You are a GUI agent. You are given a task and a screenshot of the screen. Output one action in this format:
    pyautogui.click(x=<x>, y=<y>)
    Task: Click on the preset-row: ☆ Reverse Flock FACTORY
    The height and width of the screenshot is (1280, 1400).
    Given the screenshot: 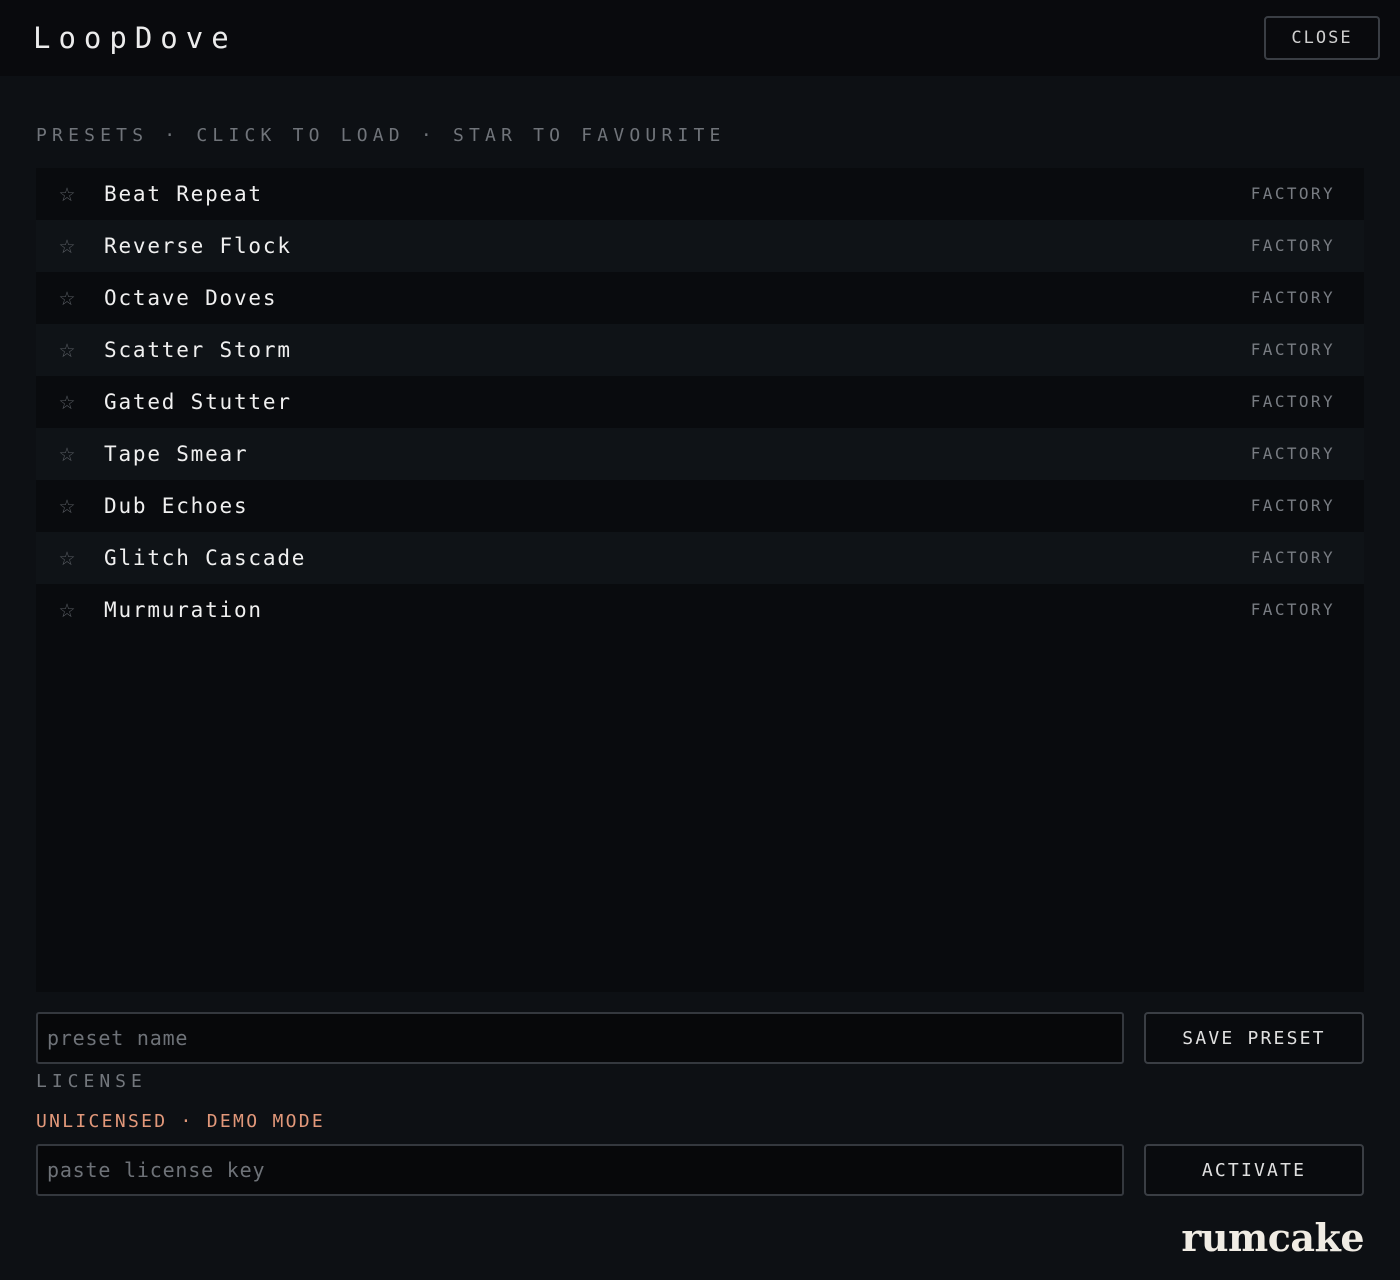 What is the action you would take?
    pyautogui.click(x=700, y=246)
    